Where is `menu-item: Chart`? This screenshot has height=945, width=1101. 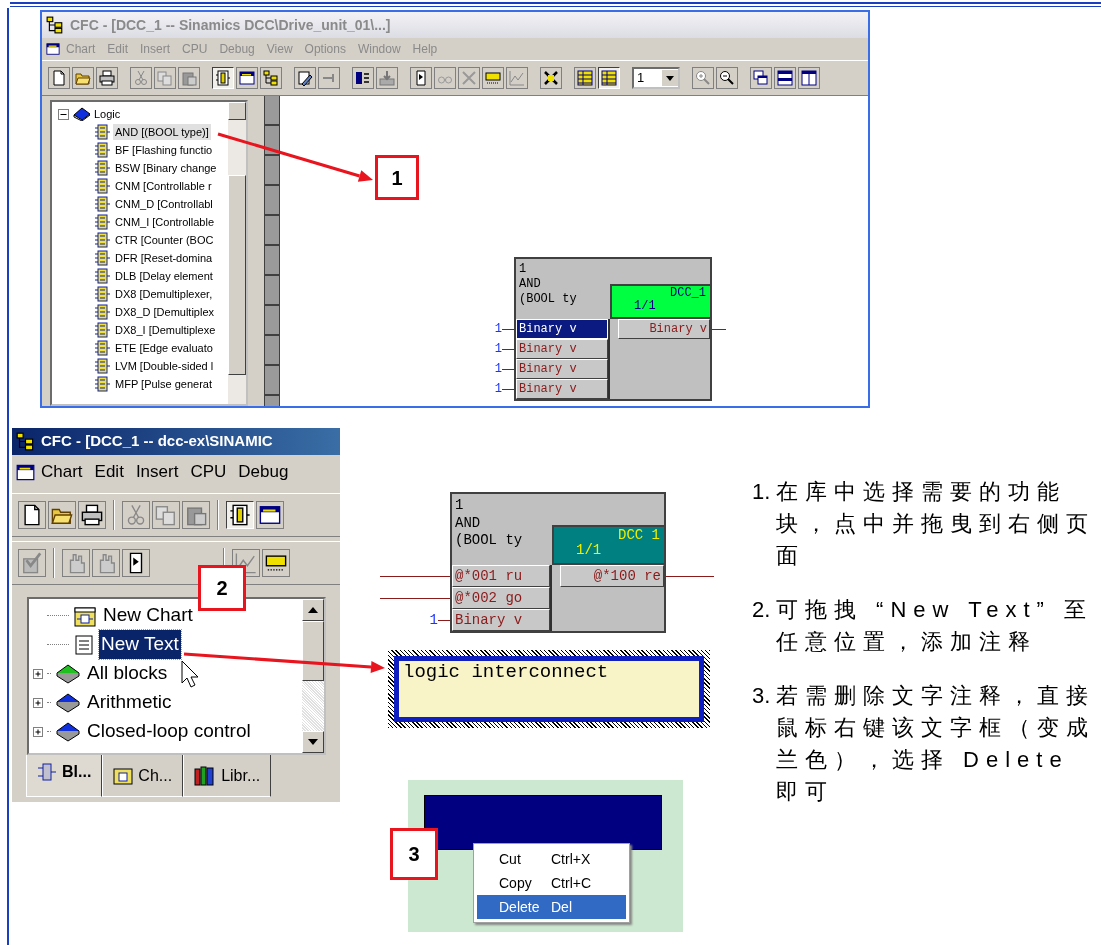
menu-item: Chart is located at coordinates (62, 472).